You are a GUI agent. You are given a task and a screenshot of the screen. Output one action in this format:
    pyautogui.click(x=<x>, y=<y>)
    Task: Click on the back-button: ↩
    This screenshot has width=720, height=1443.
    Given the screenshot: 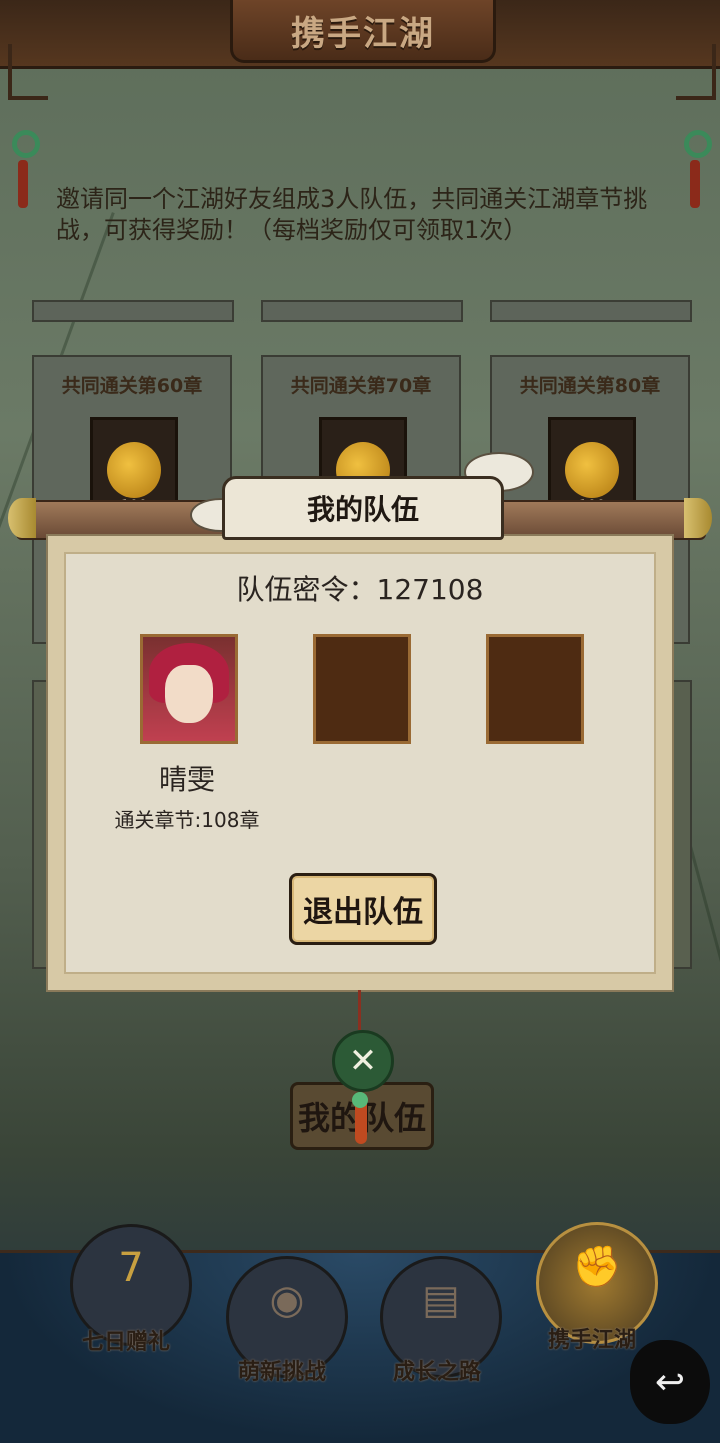 What is the action you would take?
    pyautogui.click(x=670, y=1382)
    